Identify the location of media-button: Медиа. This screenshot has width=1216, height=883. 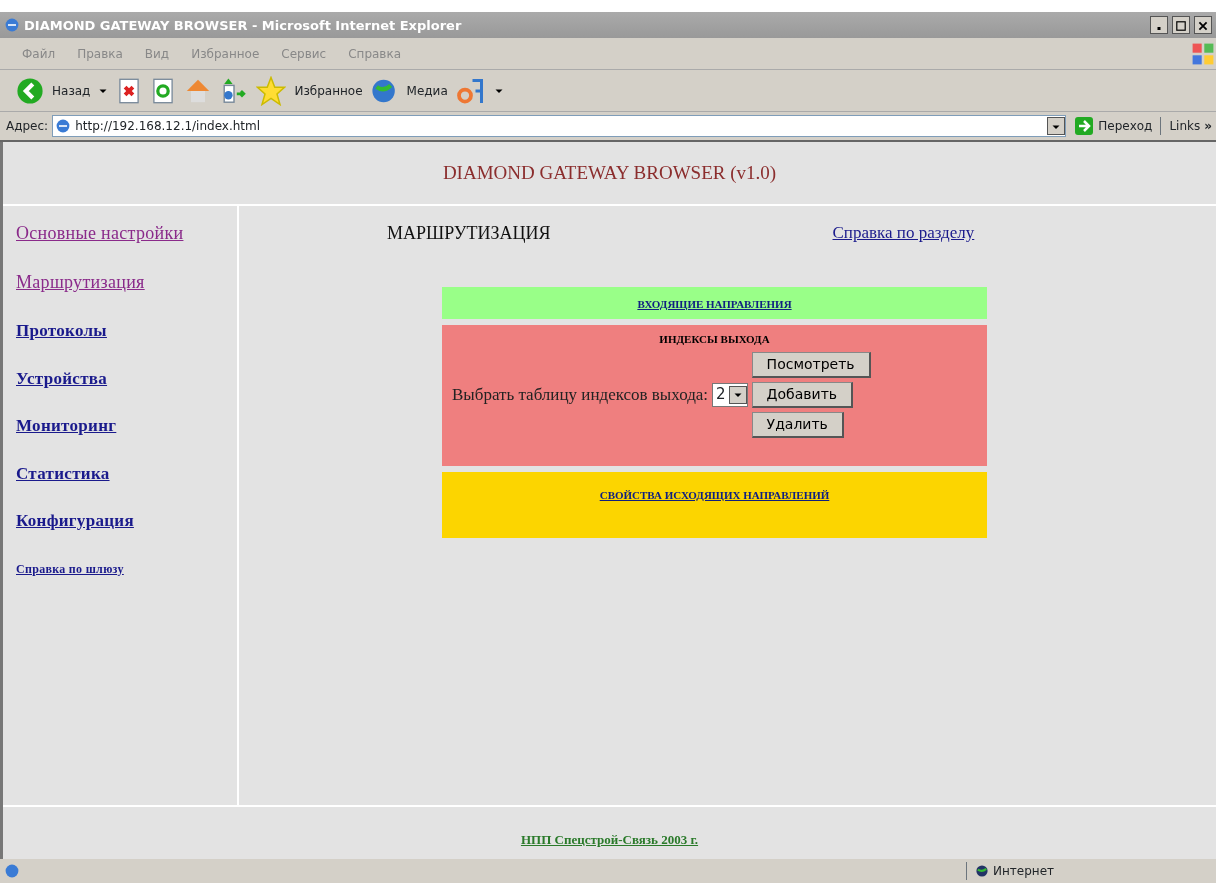
(427, 90).